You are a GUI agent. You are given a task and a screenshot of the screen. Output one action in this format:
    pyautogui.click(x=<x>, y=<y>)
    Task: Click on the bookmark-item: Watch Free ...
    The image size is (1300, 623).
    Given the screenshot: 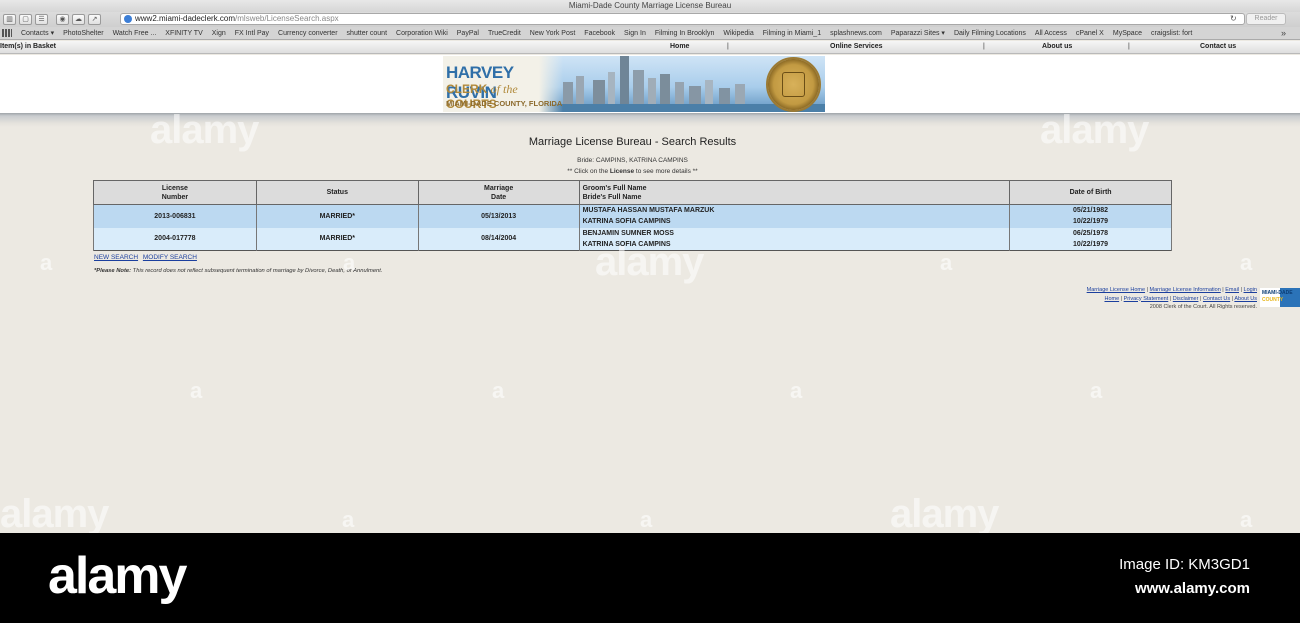 What is the action you would take?
    pyautogui.click(x=135, y=33)
    